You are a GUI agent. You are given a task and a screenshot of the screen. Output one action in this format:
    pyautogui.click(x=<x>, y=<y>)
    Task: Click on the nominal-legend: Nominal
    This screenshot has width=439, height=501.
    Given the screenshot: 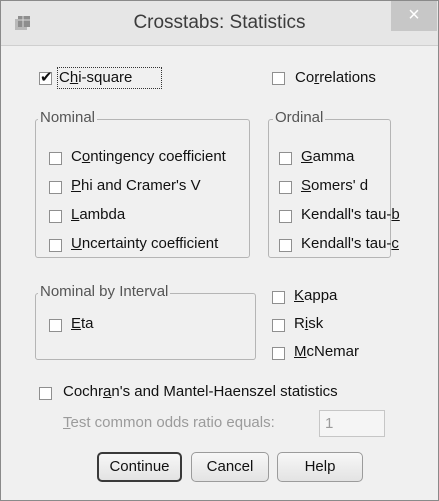 What is the action you would take?
    pyautogui.click(x=68, y=117)
    